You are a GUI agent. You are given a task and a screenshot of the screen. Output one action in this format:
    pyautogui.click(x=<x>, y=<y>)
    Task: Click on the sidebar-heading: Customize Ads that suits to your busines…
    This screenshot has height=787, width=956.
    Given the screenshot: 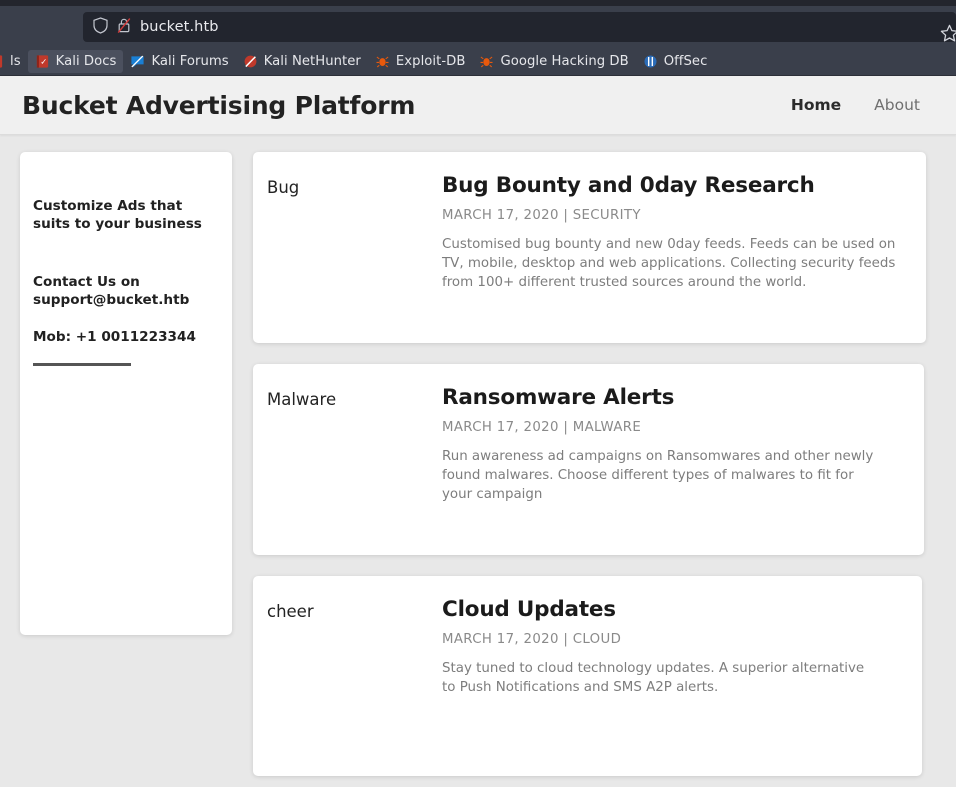 What is the action you would take?
    pyautogui.click(x=117, y=215)
    